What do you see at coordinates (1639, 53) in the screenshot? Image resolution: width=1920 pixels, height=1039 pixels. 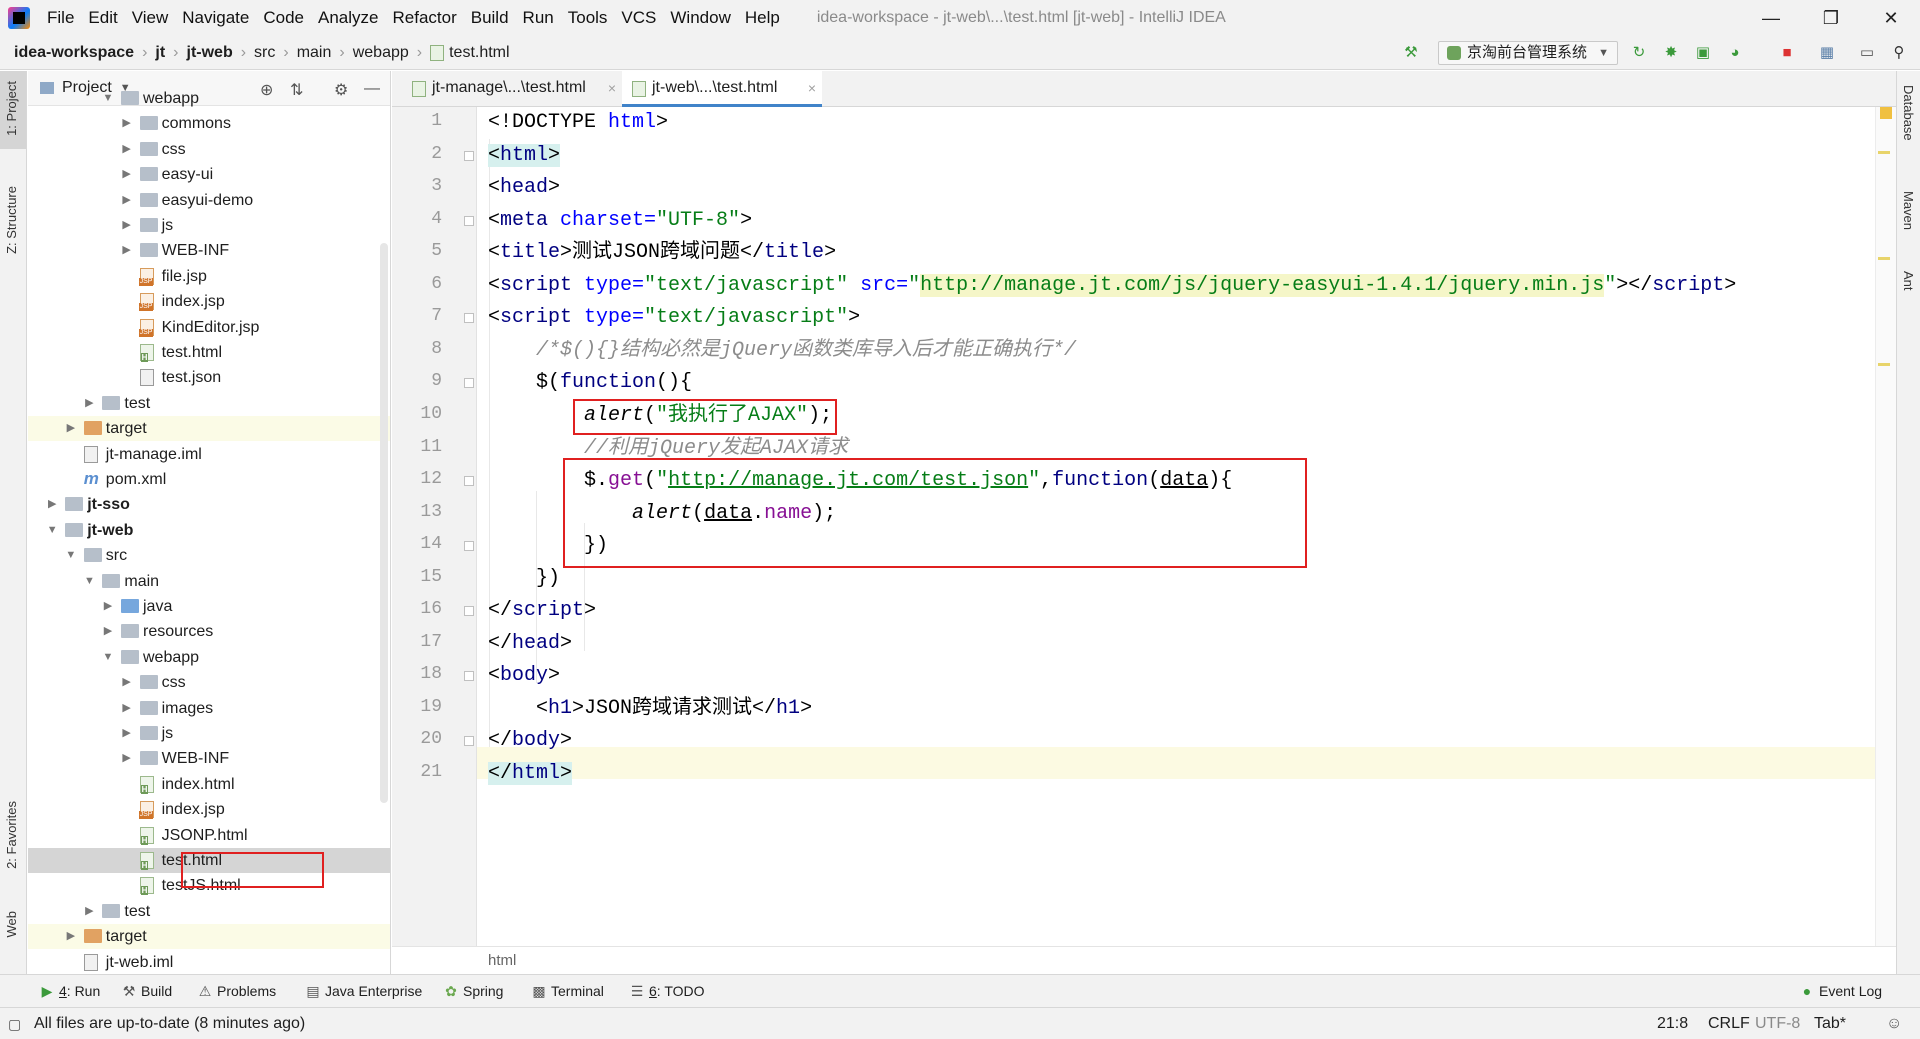 I see `rerun-icon: ↻` at bounding box center [1639, 53].